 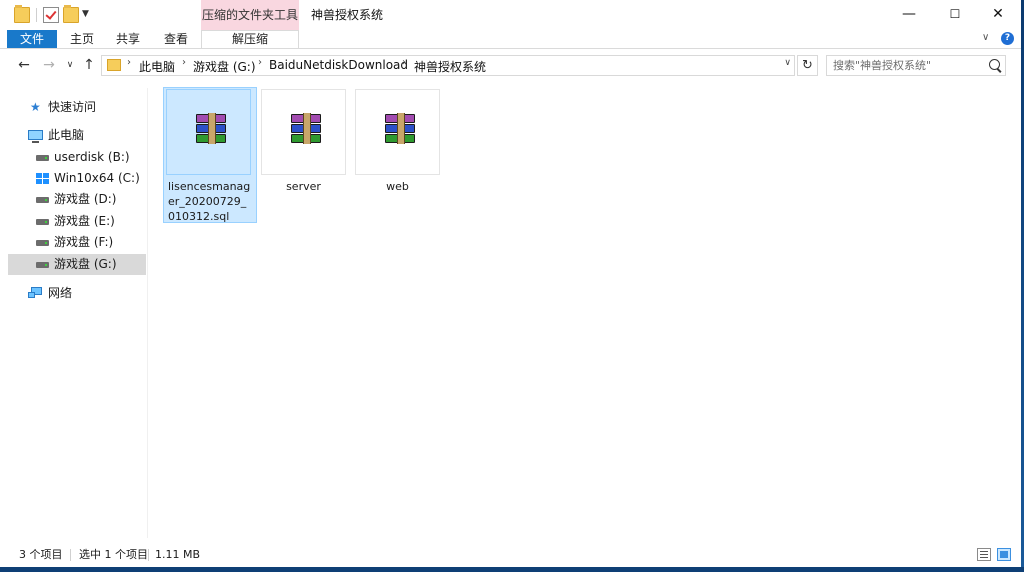 What do you see at coordinates (224, 66) in the screenshot?
I see `breadcrumb-drive-g: 游戏盘 (G:)` at bounding box center [224, 66].